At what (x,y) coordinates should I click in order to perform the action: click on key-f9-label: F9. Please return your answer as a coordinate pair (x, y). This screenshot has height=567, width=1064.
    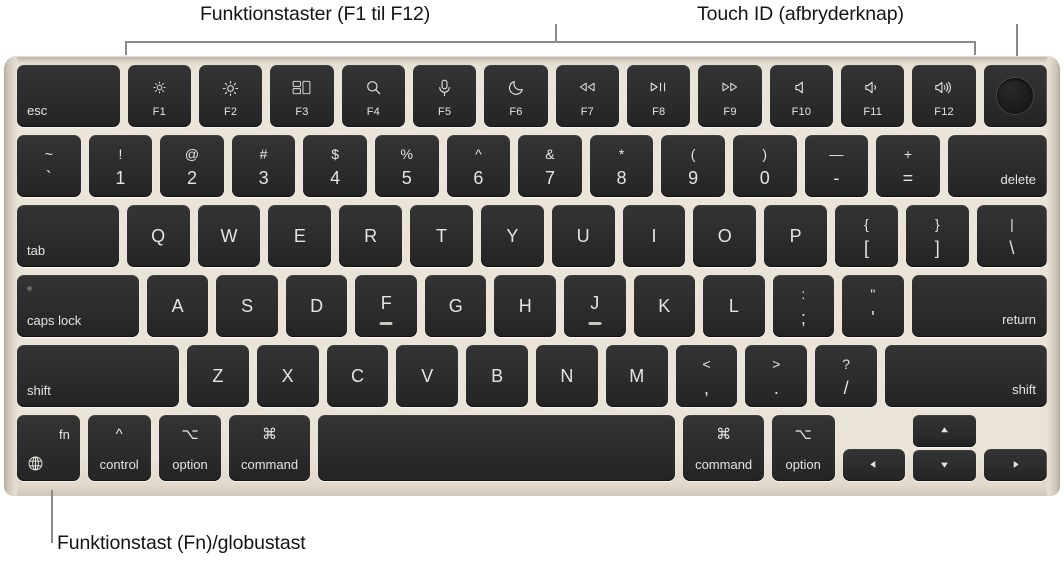
    Looking at the image, I should click on (730, 112).